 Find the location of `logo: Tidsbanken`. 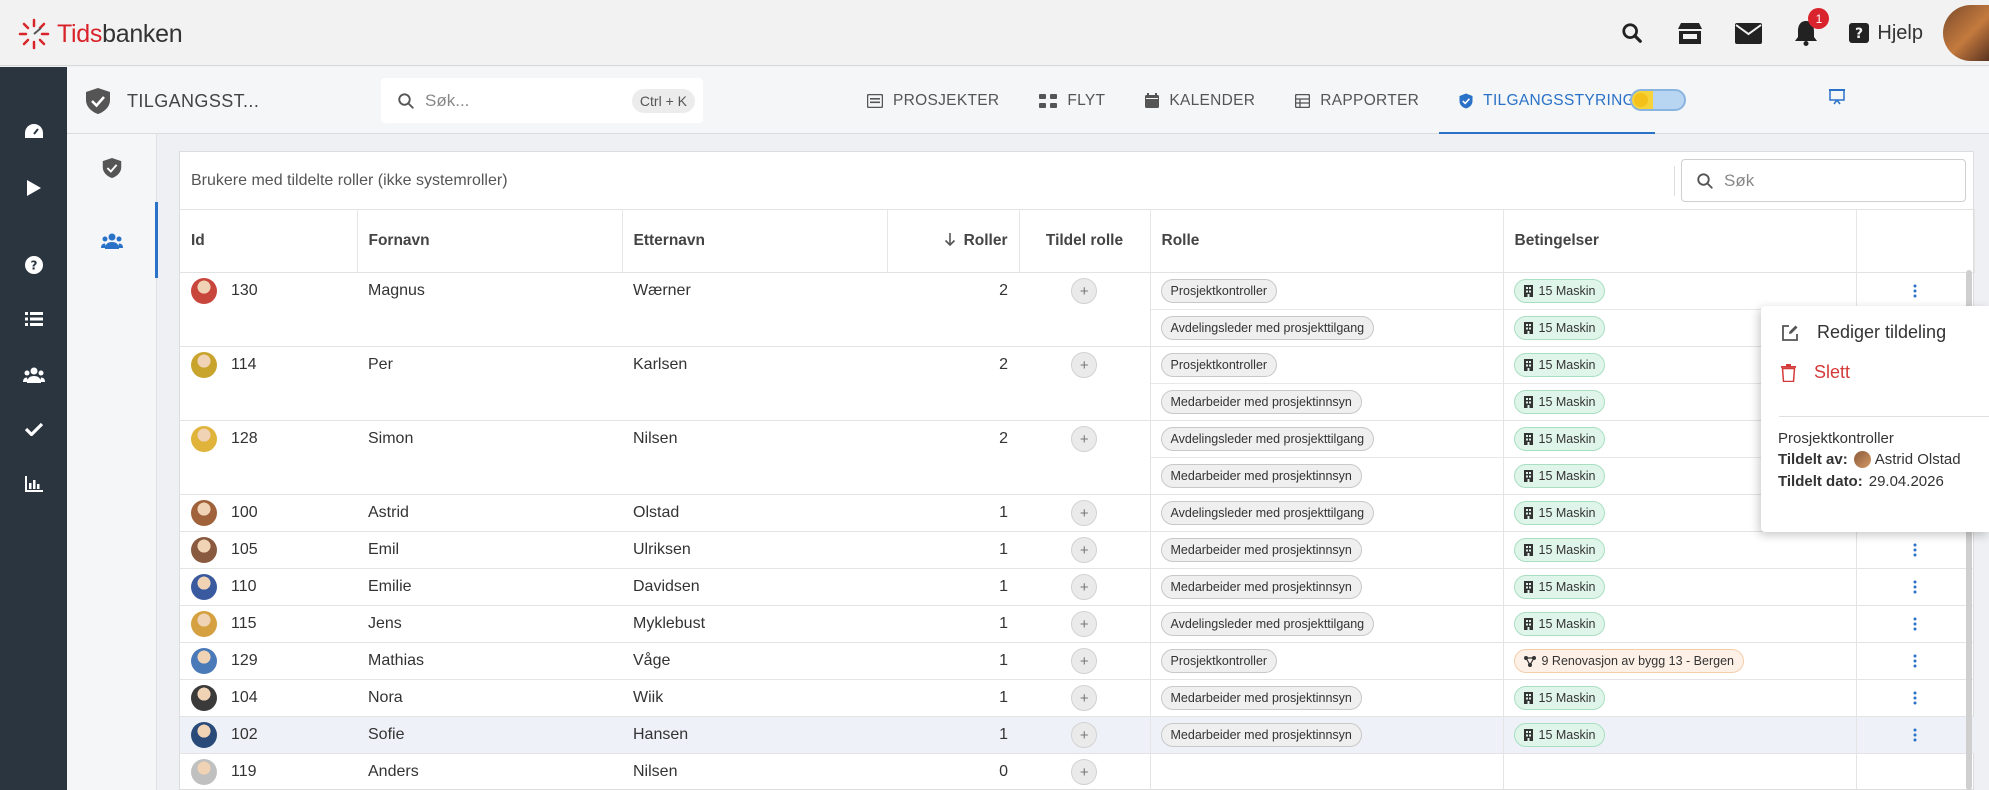

logo: Tidsbanken is located at coordinates (100, 34).